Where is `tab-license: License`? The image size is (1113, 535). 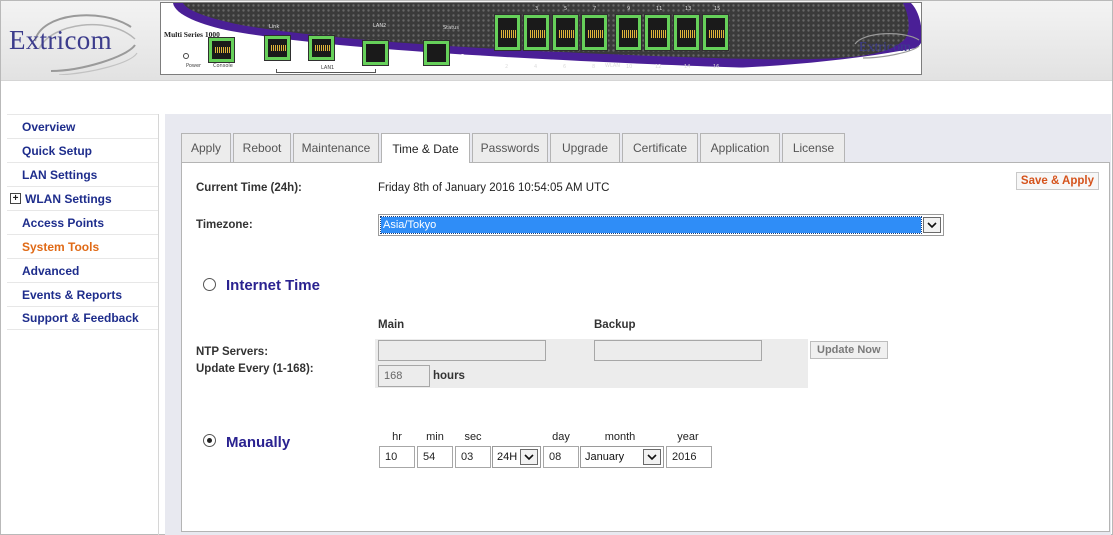
tab-license: License is located at coordinates (813, 147).